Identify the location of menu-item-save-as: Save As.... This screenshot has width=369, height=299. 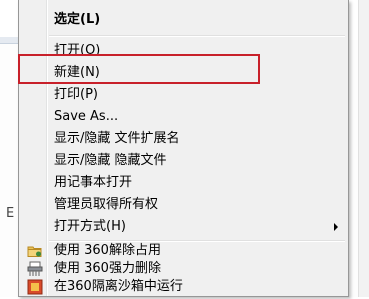
(183, 117).